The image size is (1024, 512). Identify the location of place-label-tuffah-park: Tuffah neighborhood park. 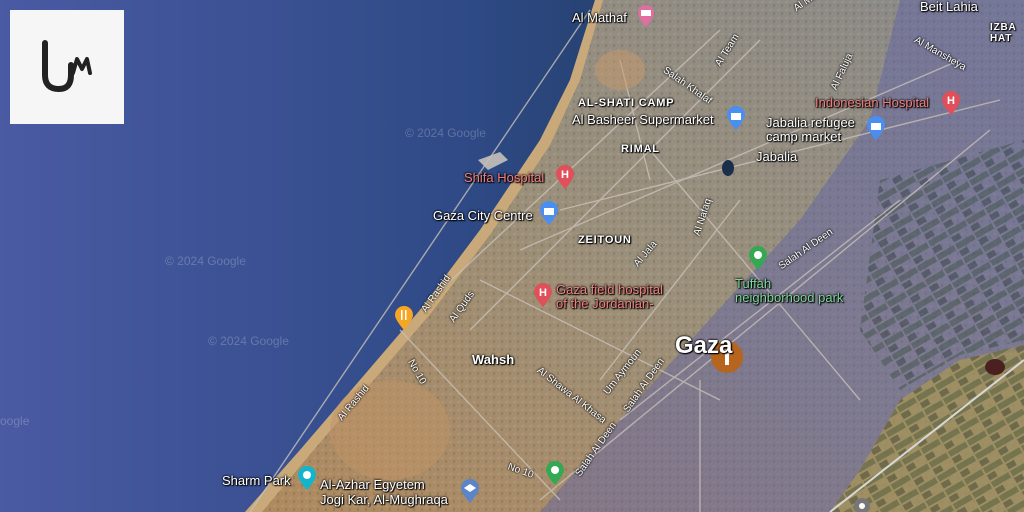
(789, 291).